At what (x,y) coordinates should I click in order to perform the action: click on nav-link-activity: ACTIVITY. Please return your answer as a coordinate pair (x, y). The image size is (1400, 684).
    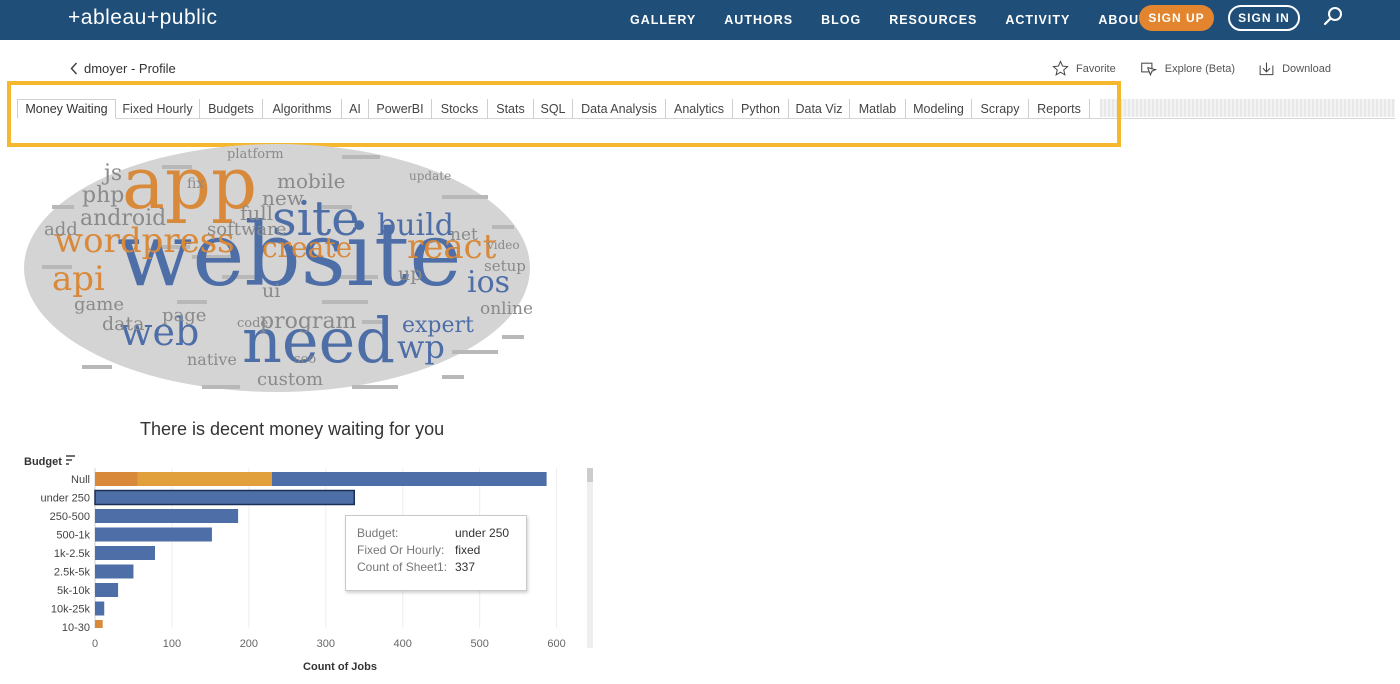
    Looking at the image, I should click on (1037, 20).